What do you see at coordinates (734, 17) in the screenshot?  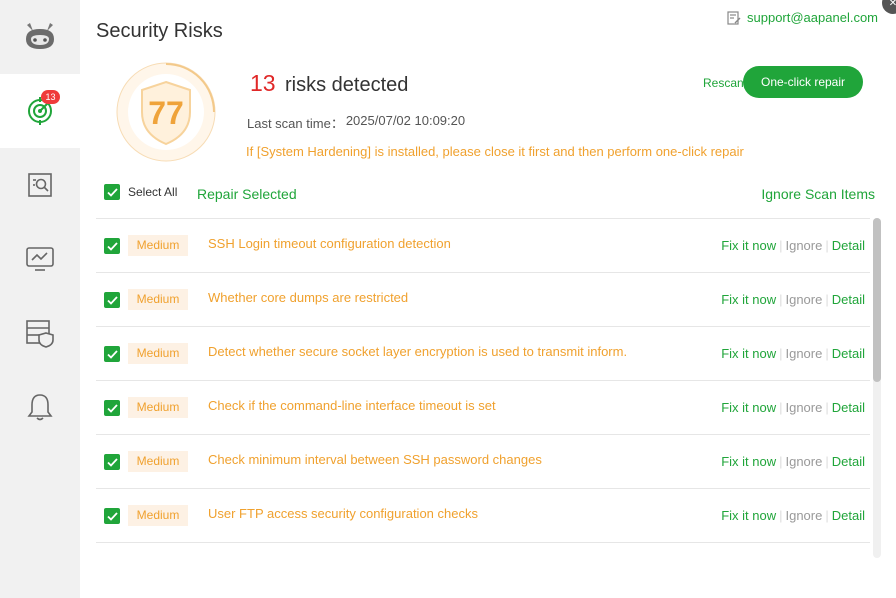 I see `edit-doc-icon` at bounding box center [734, 17].